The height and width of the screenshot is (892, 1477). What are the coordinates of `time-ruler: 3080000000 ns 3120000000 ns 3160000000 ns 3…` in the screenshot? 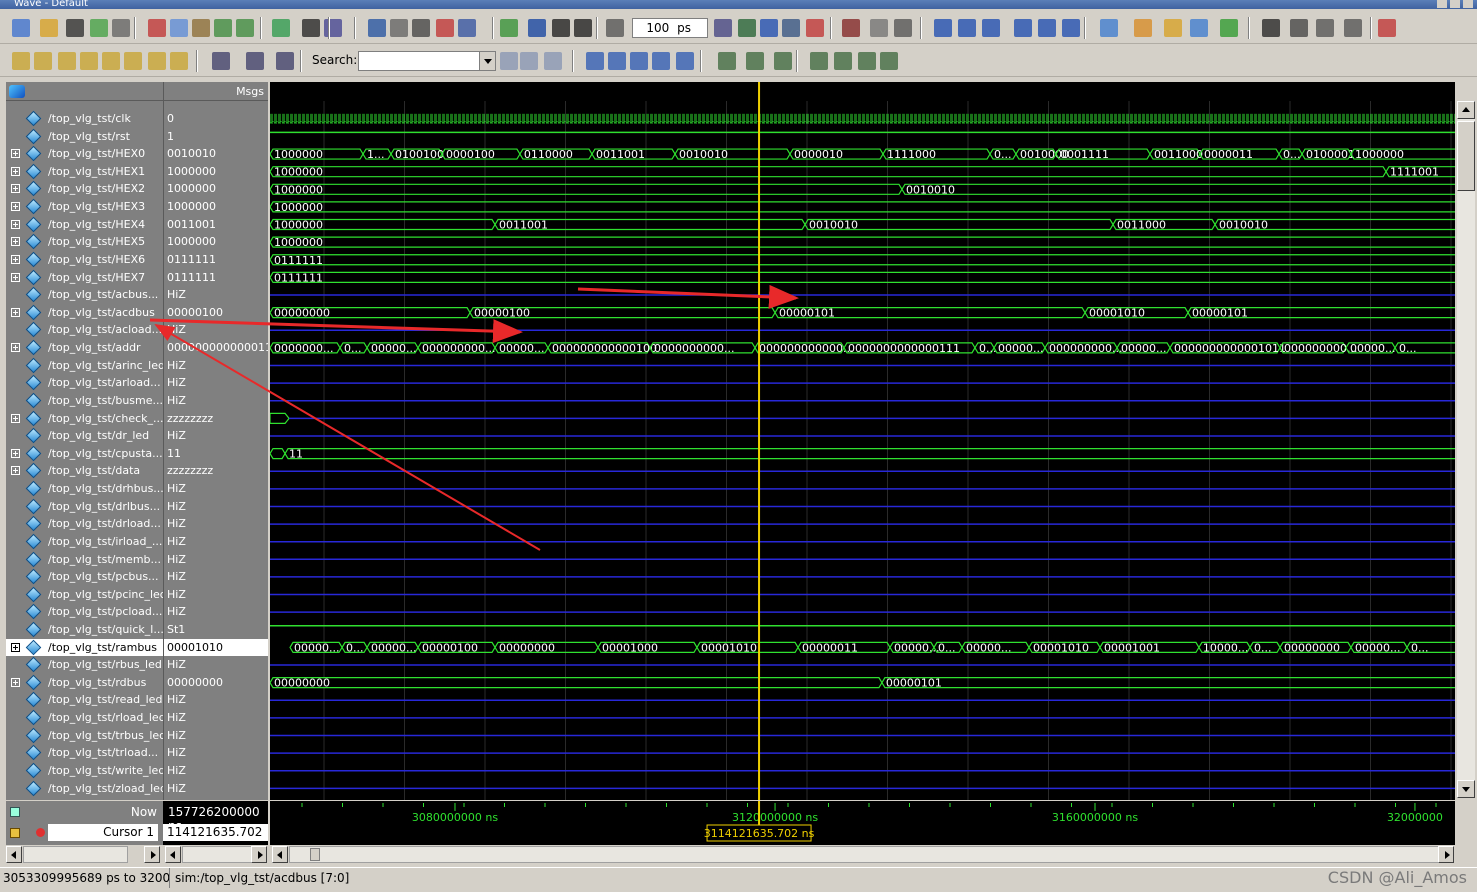 It's located at (862, 823).